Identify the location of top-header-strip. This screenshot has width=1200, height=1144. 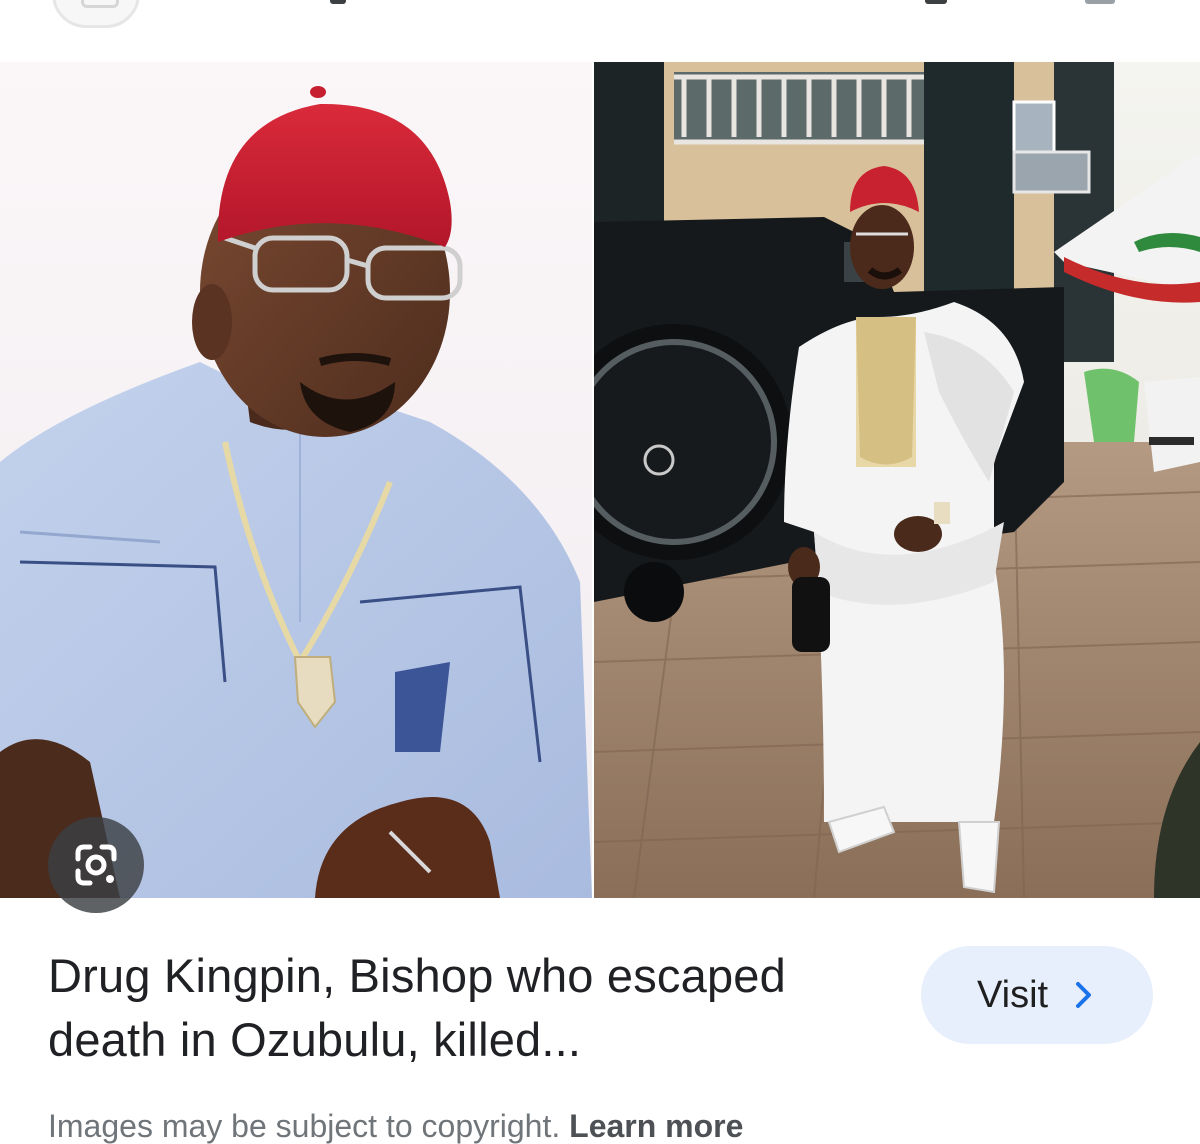
(600, 30).